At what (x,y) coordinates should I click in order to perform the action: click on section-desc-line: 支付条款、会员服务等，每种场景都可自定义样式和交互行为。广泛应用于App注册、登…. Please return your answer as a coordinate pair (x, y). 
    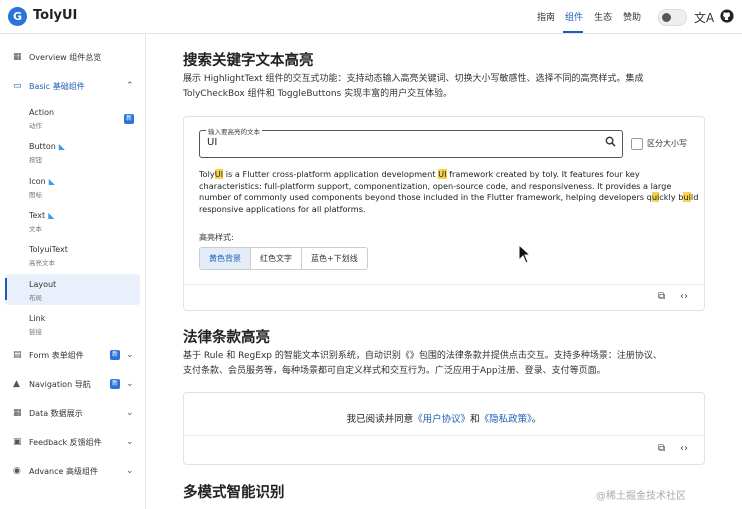
    Looking at the image, I should click on (394, 371).